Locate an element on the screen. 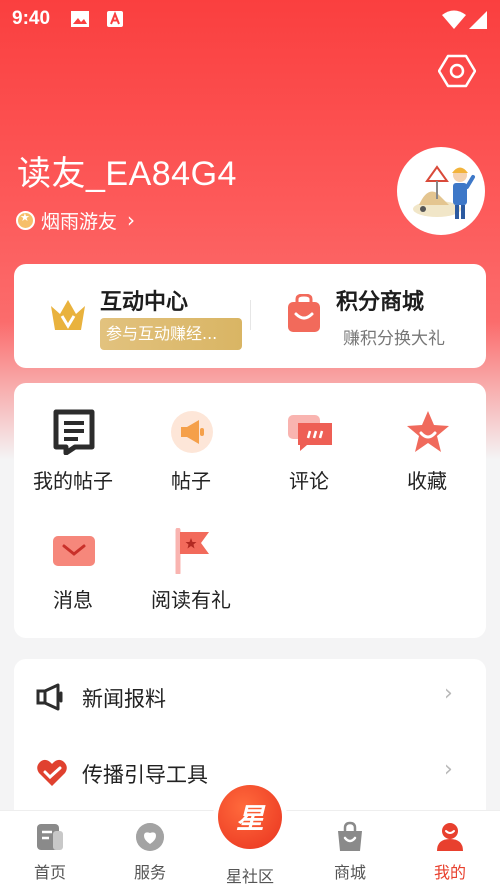  list-item-label: 新闻报料 is located at coordinates (124, 699).